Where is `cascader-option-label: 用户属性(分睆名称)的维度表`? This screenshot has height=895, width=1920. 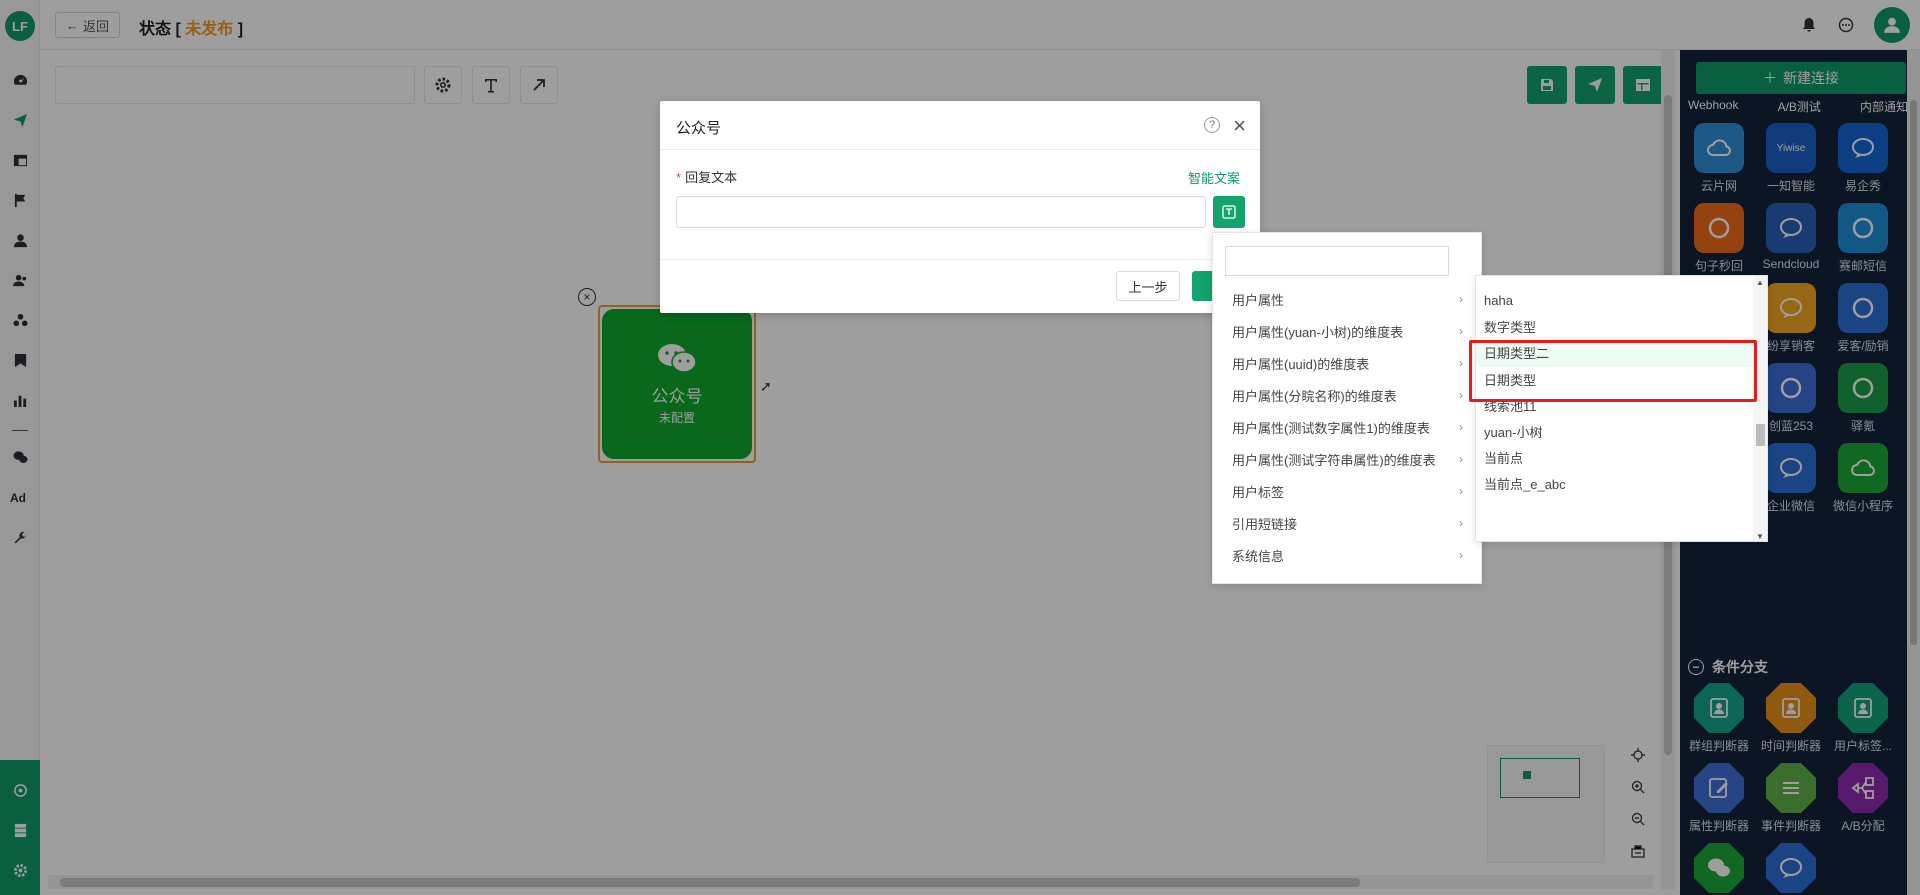
cascader-option-label: 用户属性(分睆名称)的维度表 is located at coordinates (1314, 396).